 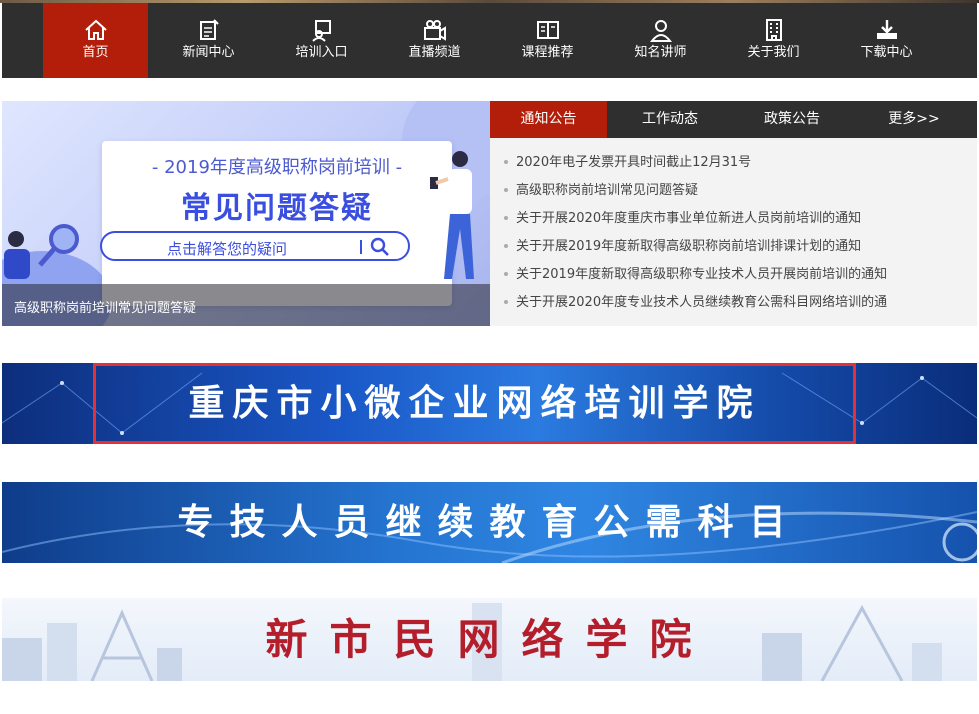 I want to click on video-camera-icon, so click(x=434, y=30).